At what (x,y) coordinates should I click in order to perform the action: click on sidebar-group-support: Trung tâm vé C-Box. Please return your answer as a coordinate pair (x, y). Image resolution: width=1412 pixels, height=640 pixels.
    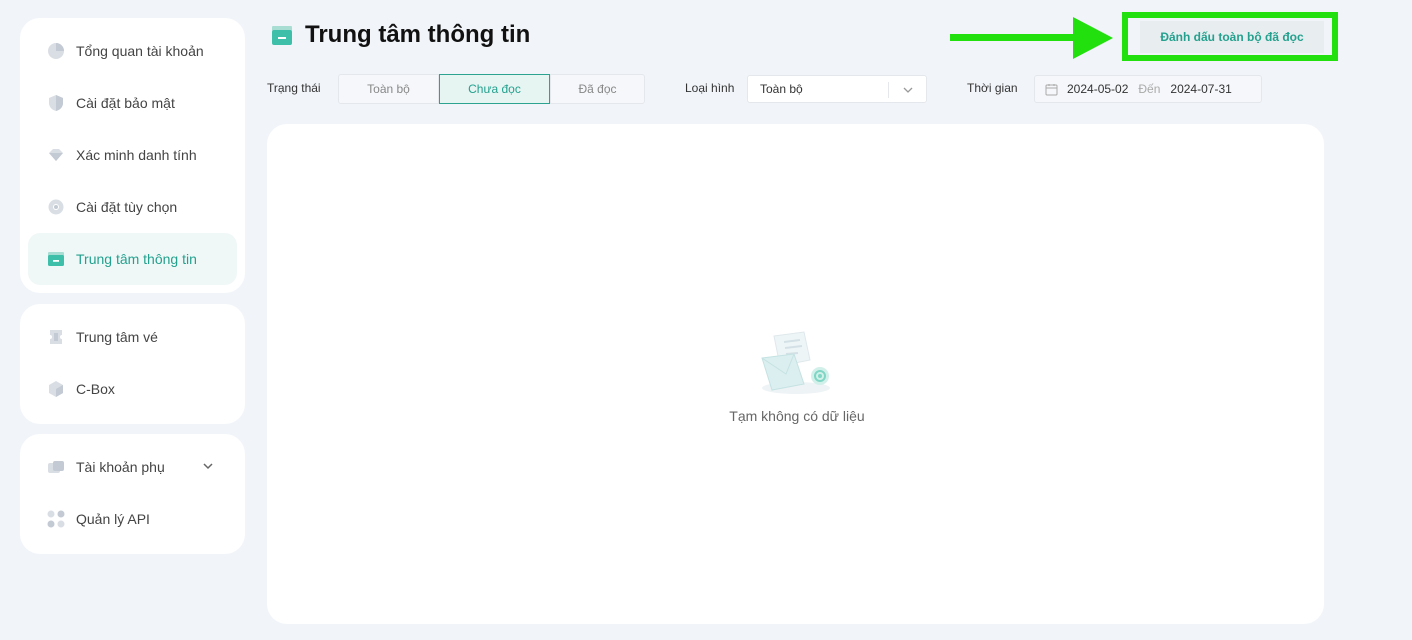
    Looking at the image, I should click on (132, 364).